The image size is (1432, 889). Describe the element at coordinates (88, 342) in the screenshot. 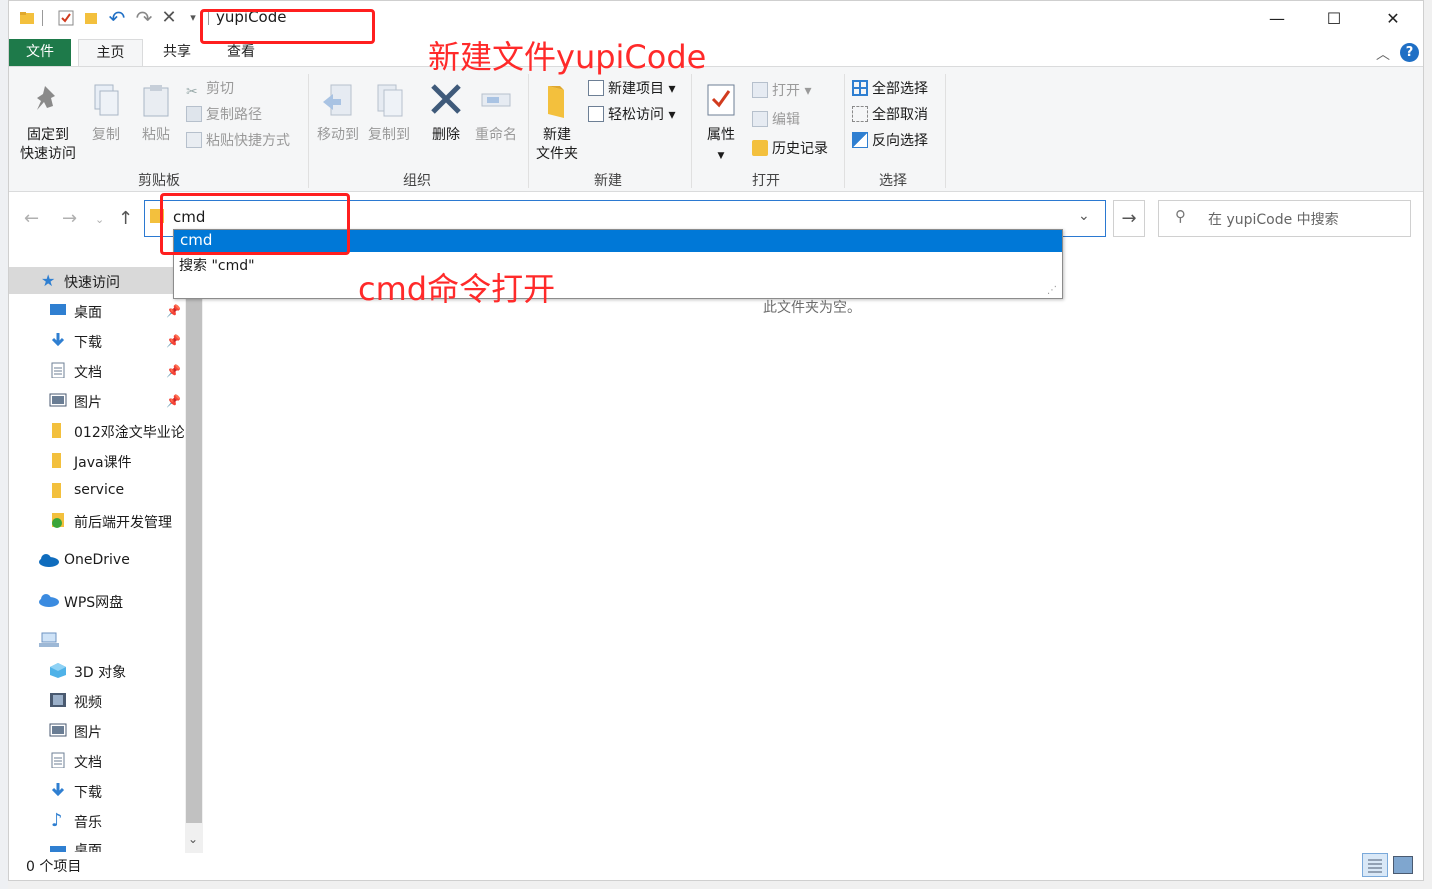

I see `sidebar-item-downloads: 下载` at that location.